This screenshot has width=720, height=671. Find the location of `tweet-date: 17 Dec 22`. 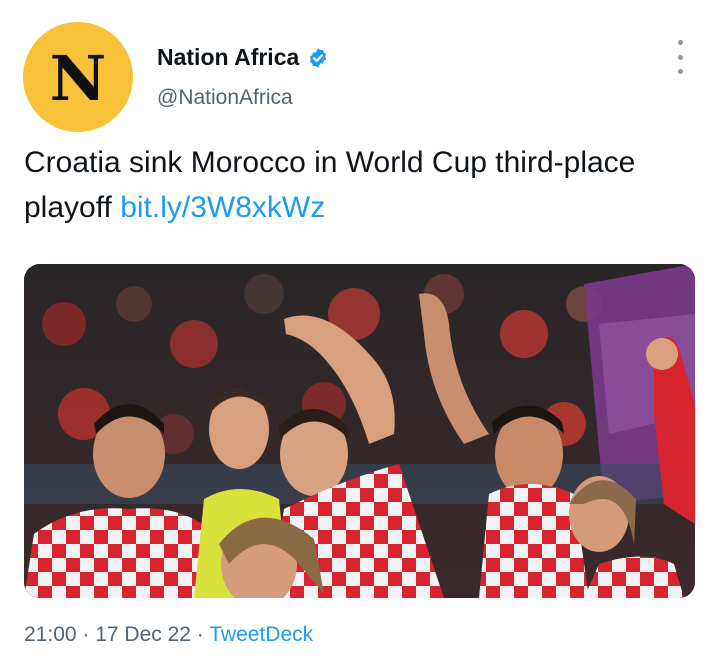

tweet-date: 17 Dec 22 is located at coordinates (143, 634).